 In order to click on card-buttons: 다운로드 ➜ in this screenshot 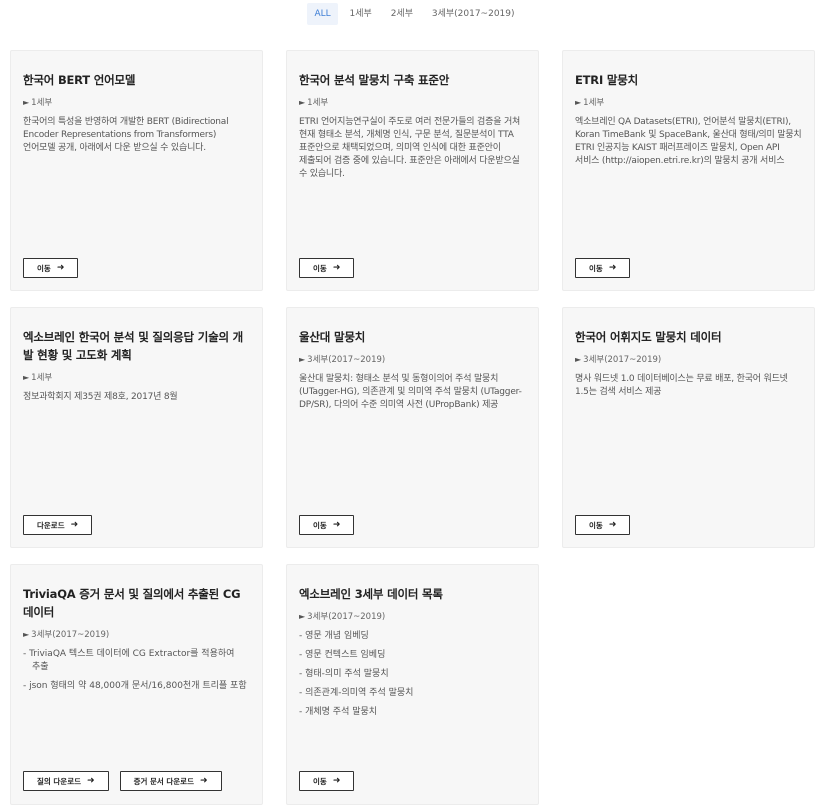, I will do `click(58, 525)`.